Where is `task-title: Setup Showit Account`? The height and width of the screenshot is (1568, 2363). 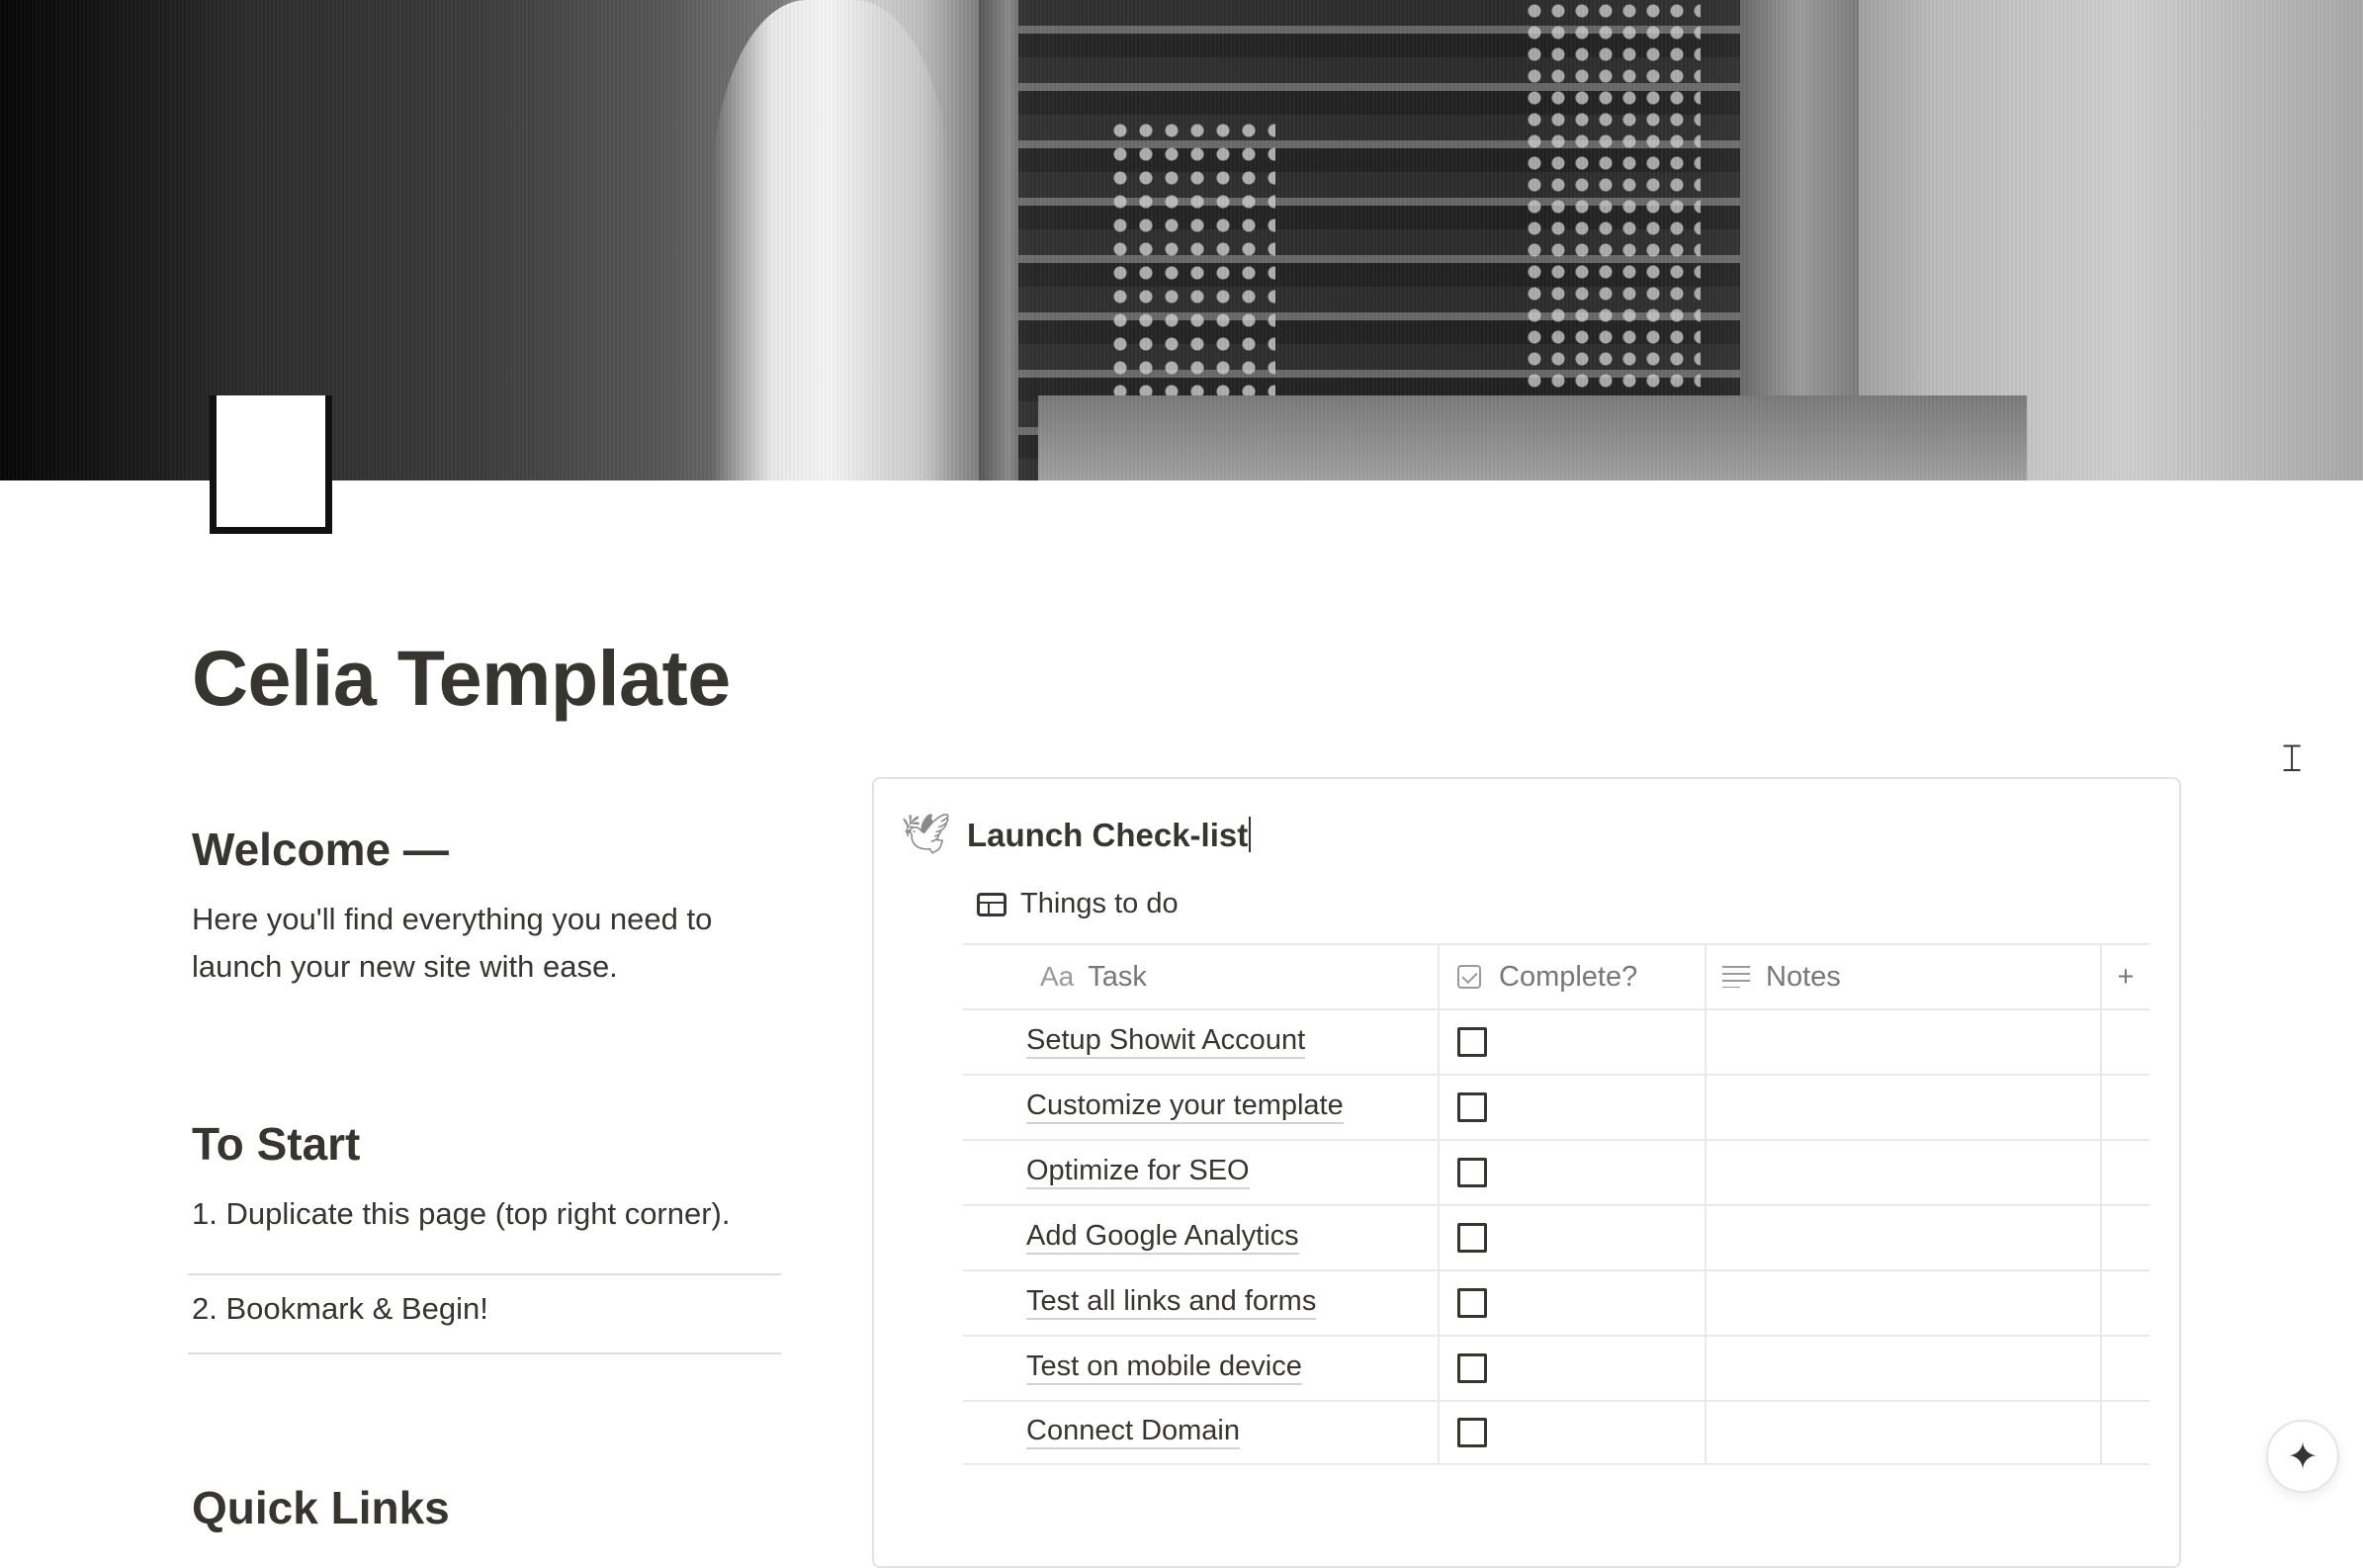 task-title: Setup Showit Account is located at coordinates (1166, 1041).